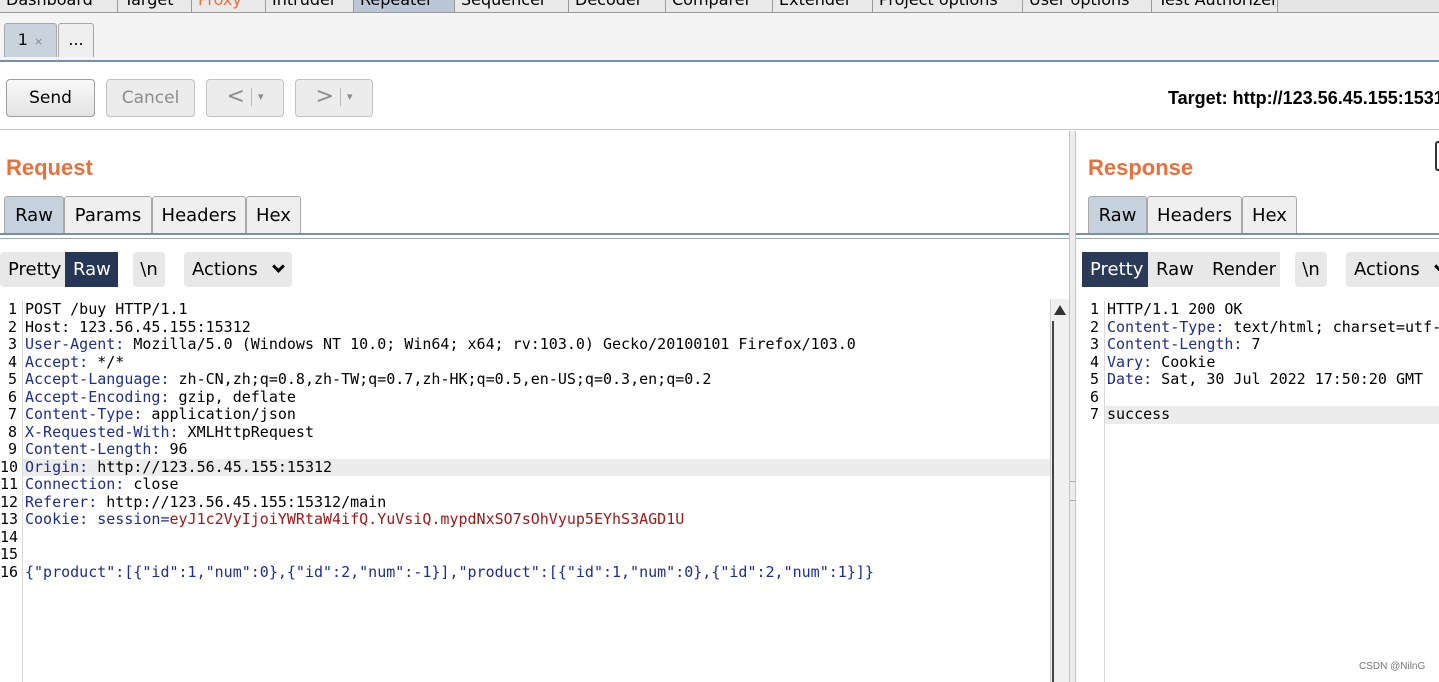 The height and width of the screenshot is (682, 1439). Describe the element at coordinates (1215, 6) in the screenshot. I see `tab-test-authorizer: Test Authorizer` at that location.